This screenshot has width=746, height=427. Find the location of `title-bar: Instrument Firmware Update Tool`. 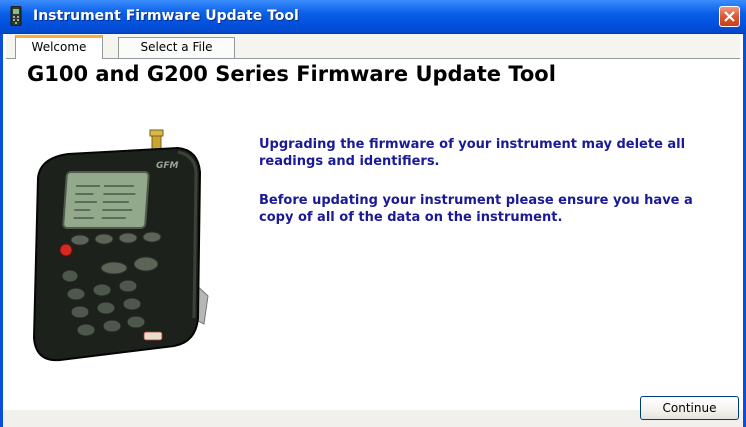

title-bar: Instrument Firmware Update Tool is located at coordinates (373, 17).